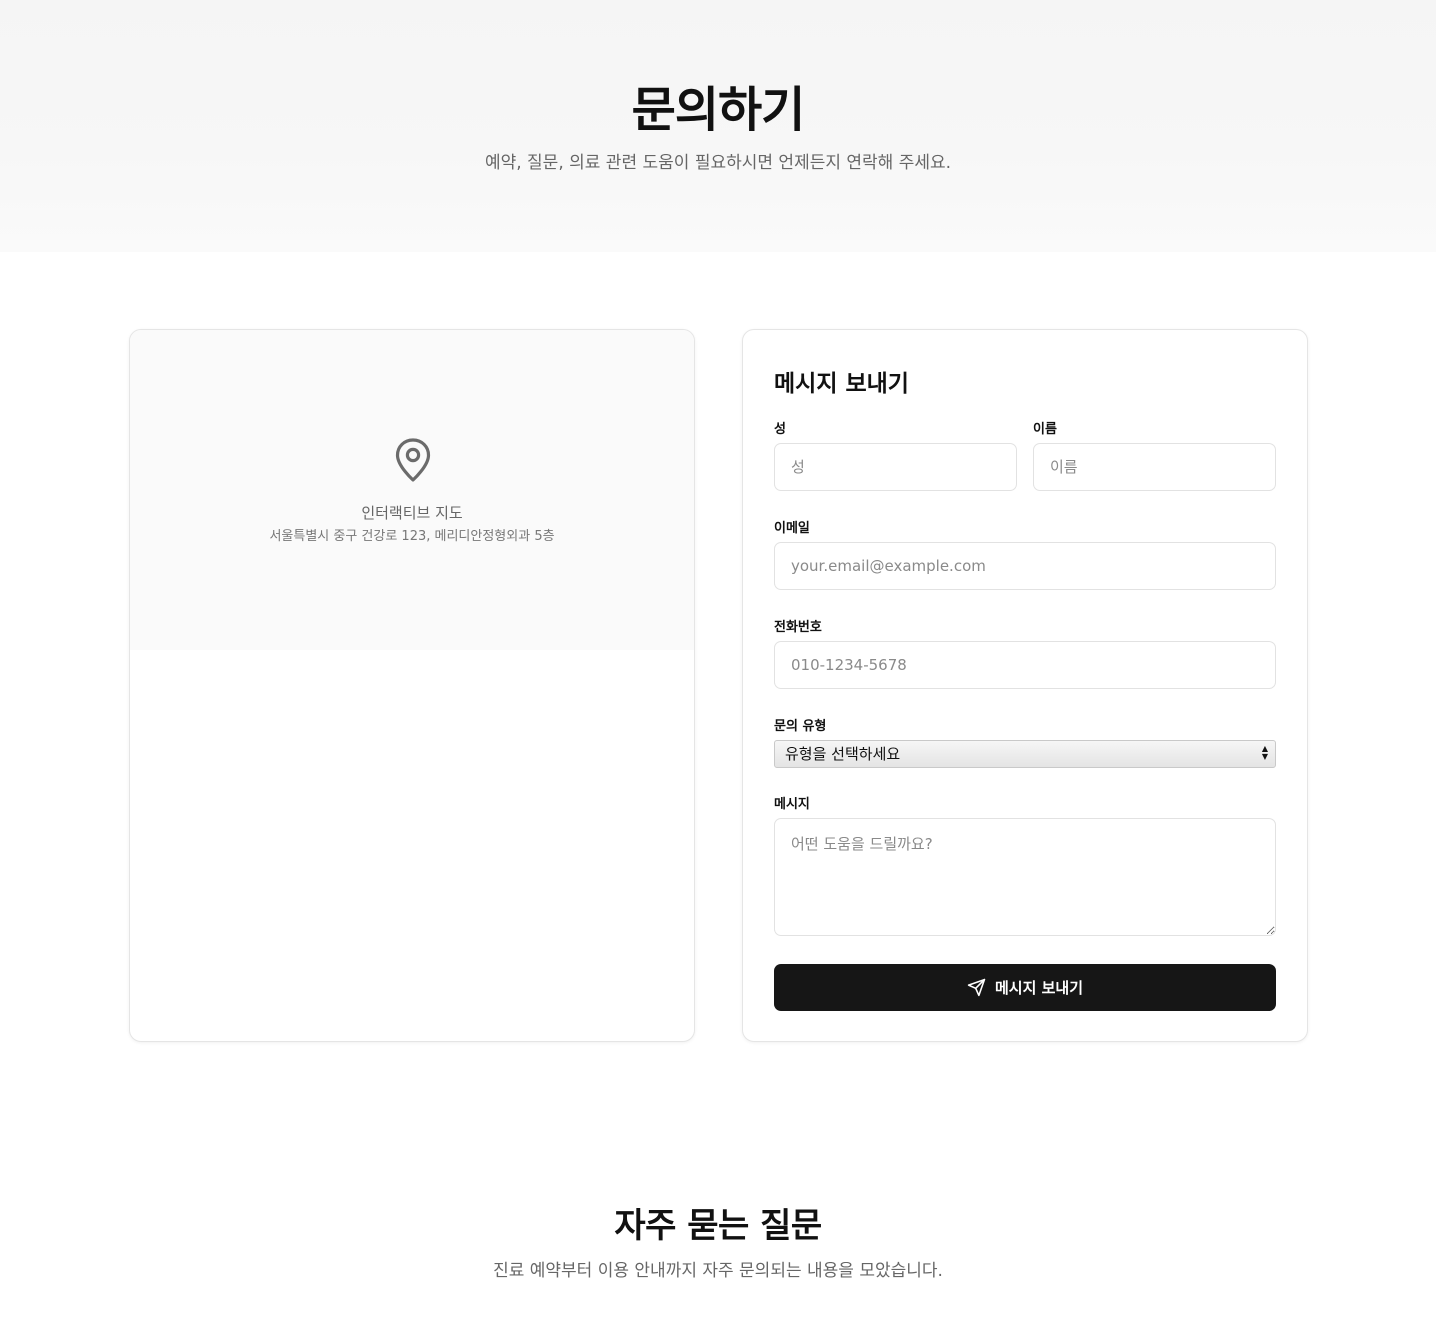 Image resolution: width=1436 pixels, height=1319 pixels. Describe the element at coordinates (1045, 429) in the screenshot. I see `first-name-label: 이름` at that location.